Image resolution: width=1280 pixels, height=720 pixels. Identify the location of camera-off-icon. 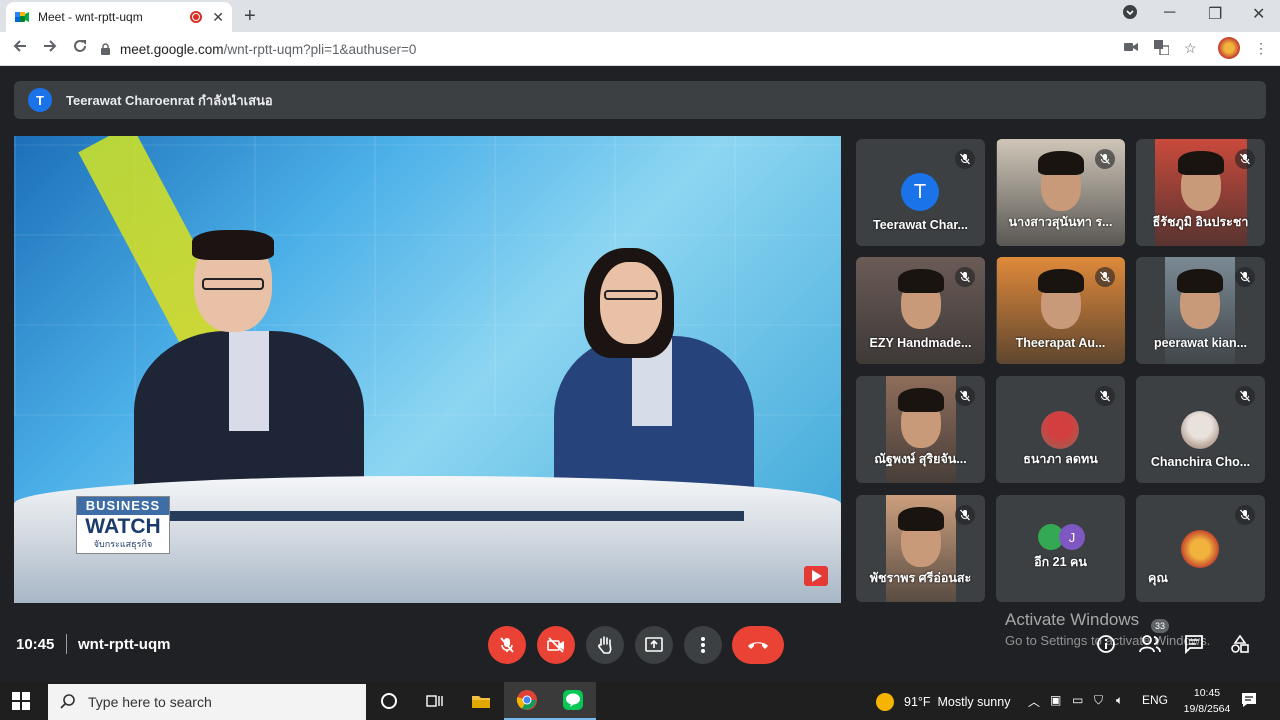
(555, 645).